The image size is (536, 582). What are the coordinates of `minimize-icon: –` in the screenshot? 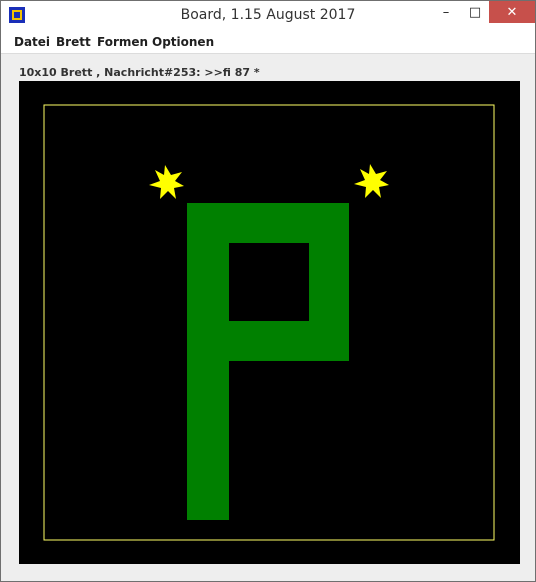 It's located at (446, 12).